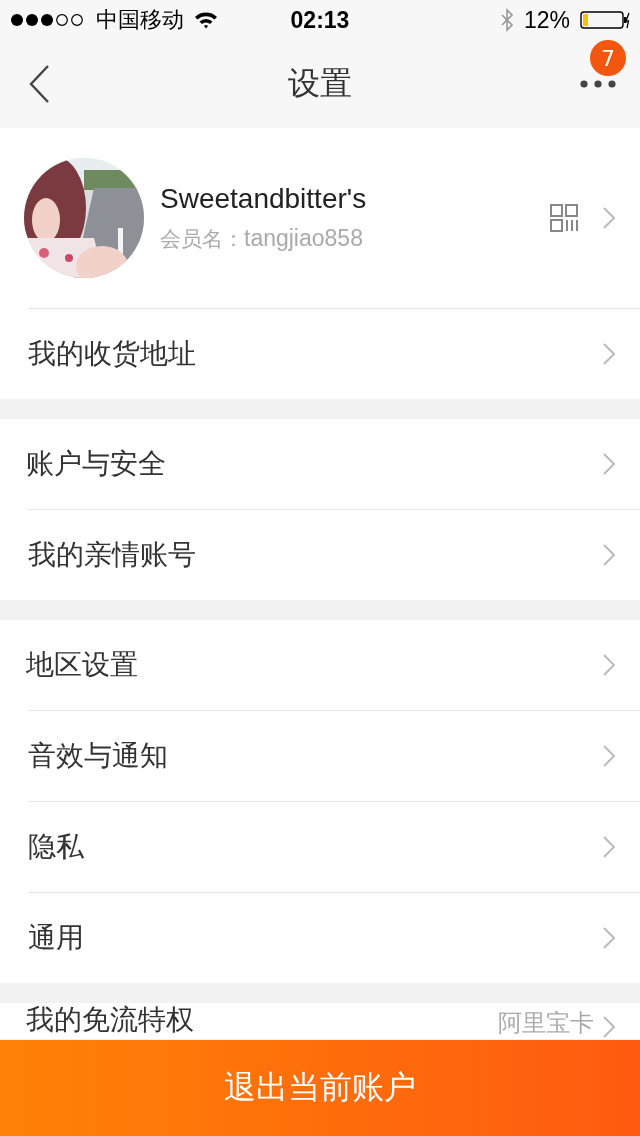  Describe the element at coordinates (334, 937) in the screenshot. I see `settings-row: 通用` at that location.